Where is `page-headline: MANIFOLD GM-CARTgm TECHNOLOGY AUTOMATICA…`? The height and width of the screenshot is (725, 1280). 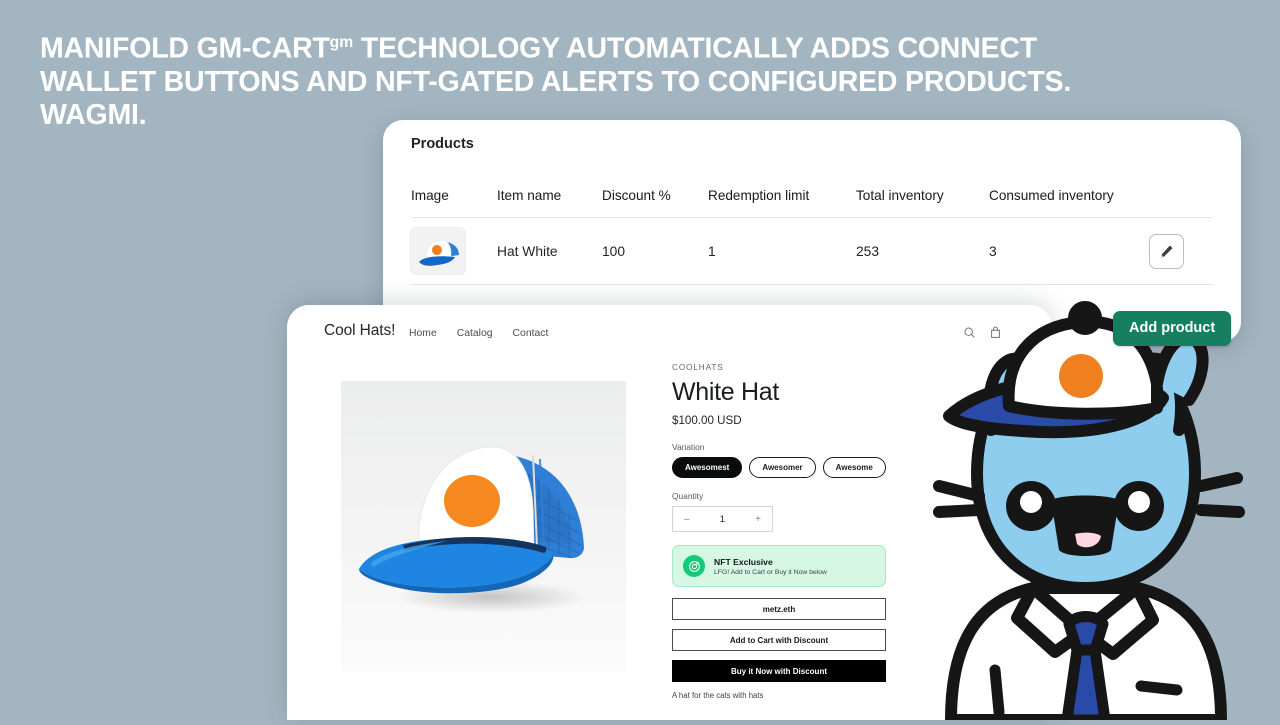
page-headline: MANIFOLD GM-CARTgm TECHNOLOGY AUTOMATICA… is located at coordinates (595, 79).